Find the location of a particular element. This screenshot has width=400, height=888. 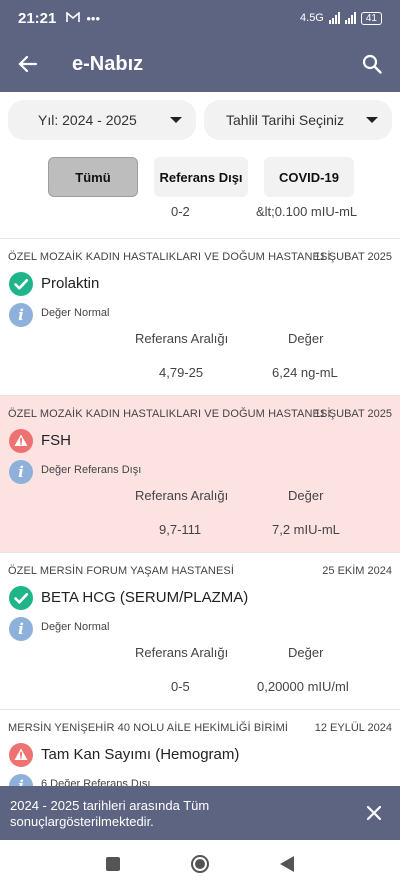

status-bar: 21:21 ••• 4.5G 41 is located at coordinates (200, 18).